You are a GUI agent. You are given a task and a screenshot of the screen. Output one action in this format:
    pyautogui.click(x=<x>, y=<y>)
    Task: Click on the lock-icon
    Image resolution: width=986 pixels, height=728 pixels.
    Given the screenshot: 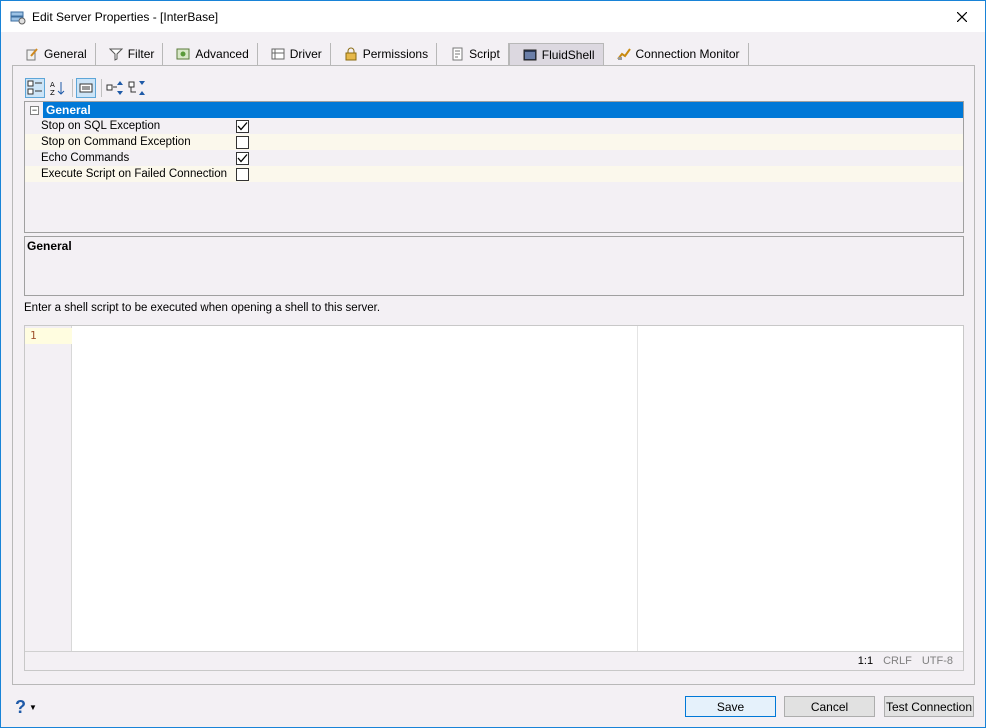 What is the action you would take?
    pyautogui.click(x=351, y=54)
    